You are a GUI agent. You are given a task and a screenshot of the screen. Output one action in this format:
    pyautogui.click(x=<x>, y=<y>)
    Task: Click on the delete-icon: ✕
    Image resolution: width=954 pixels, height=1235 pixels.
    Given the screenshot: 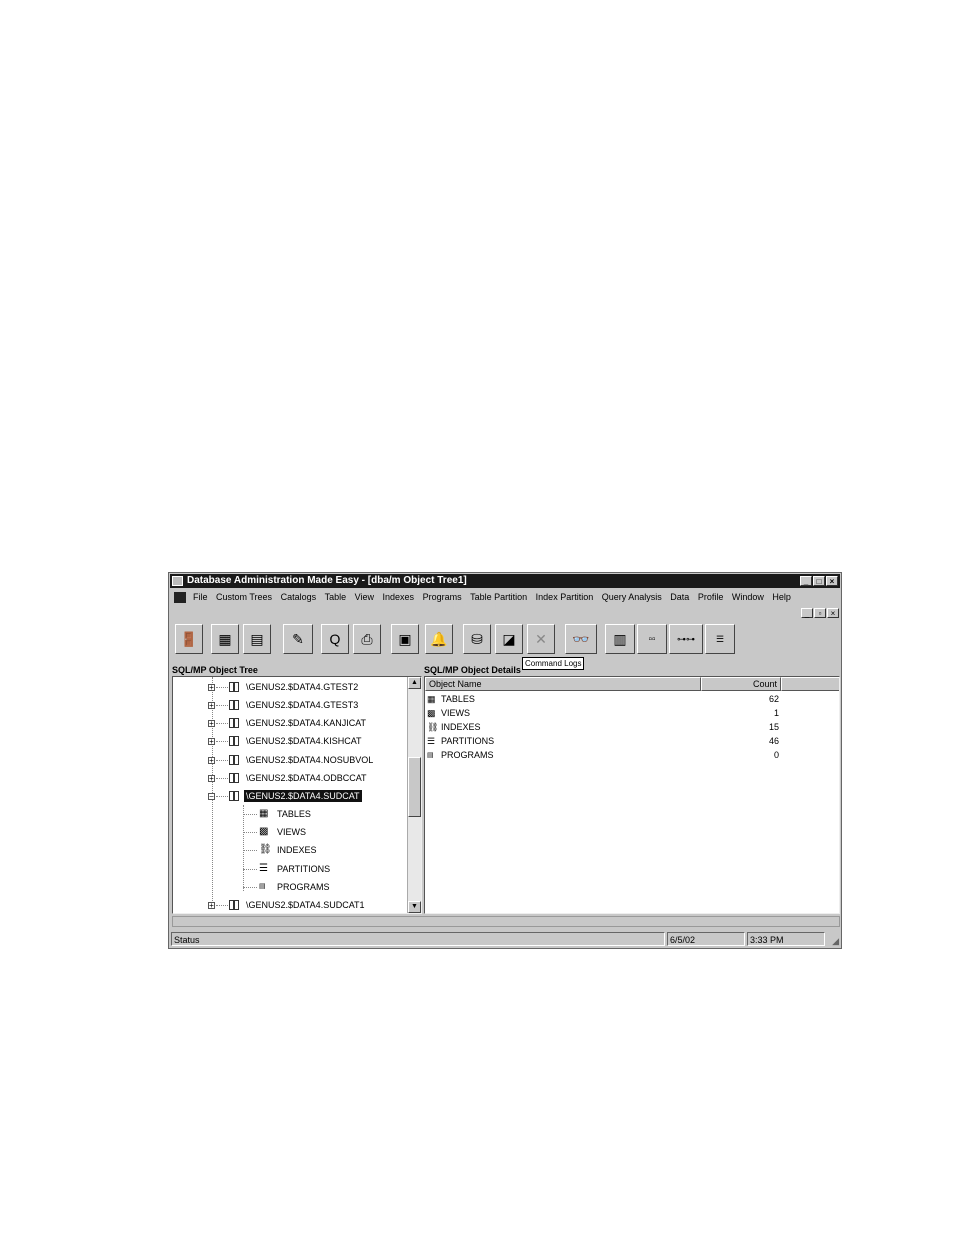 What is the action you would take?
    pyautogui.click(x=541, y=638)
    